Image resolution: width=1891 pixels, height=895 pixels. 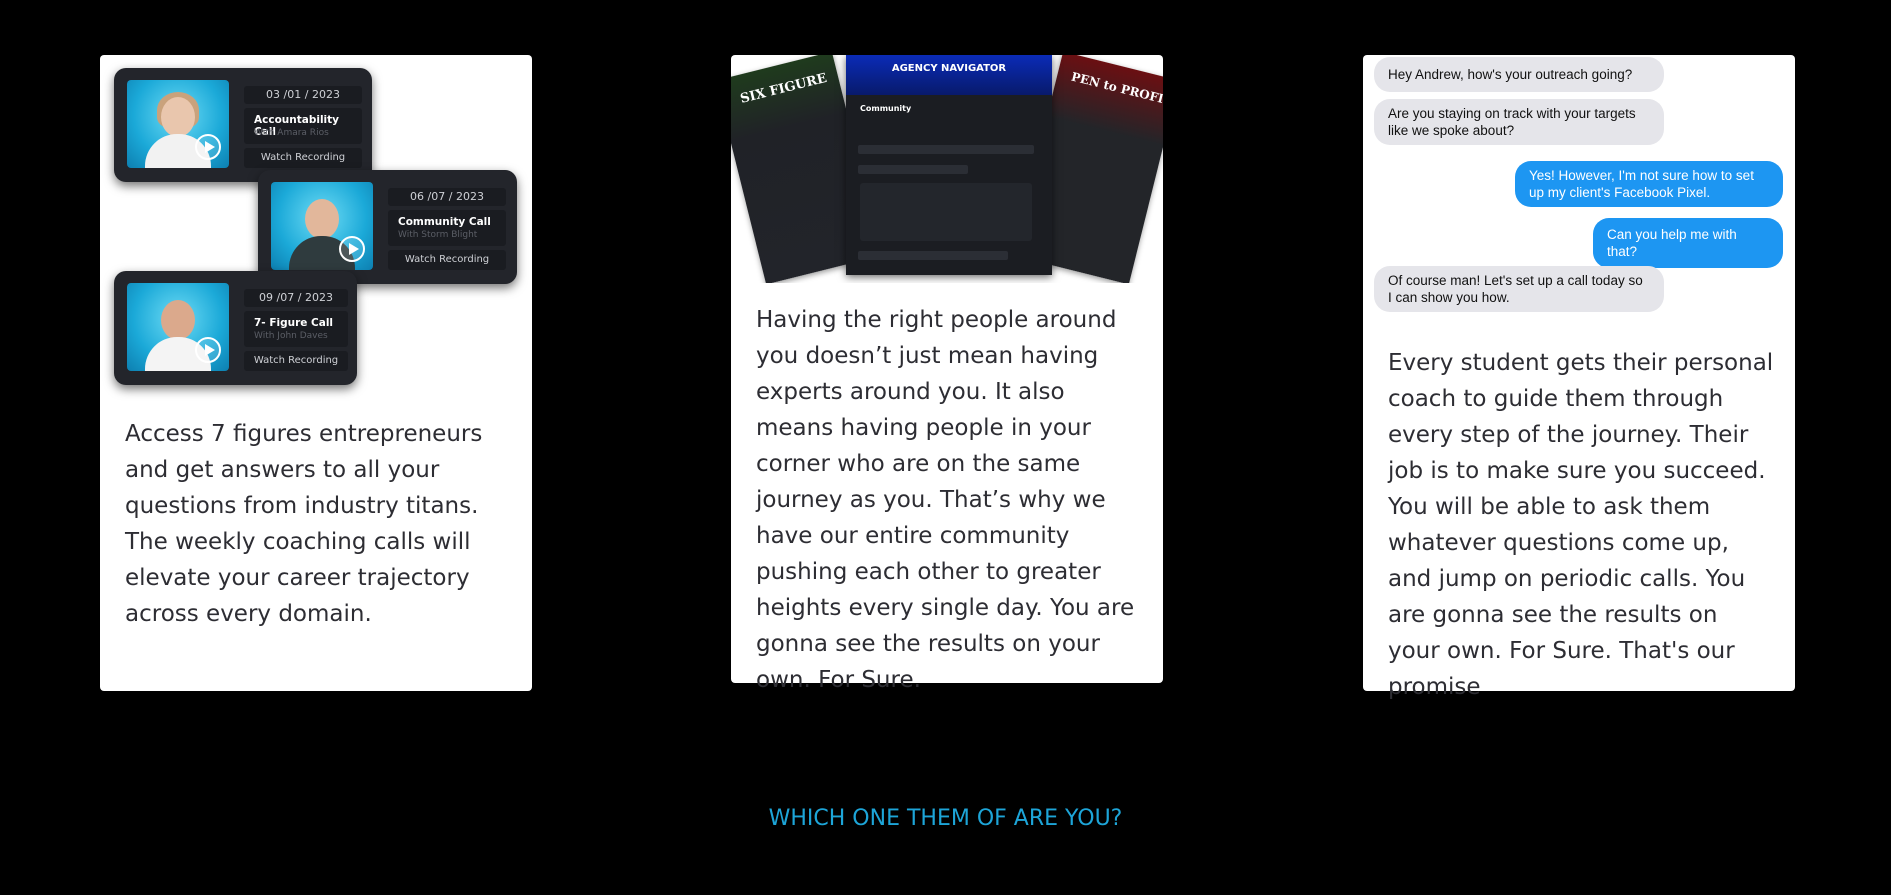 I want to click on recording-title: Community Call, so click(x=444, y=222).